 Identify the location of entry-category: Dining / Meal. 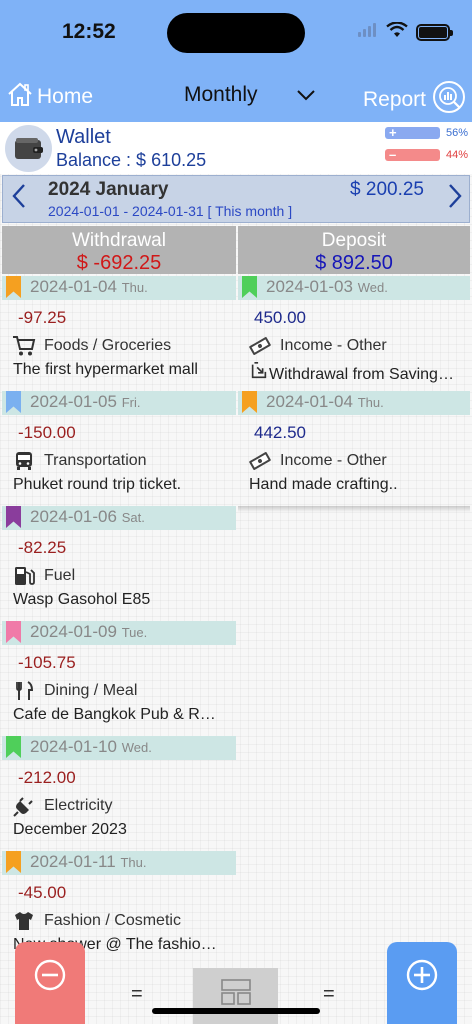
(119, 690).